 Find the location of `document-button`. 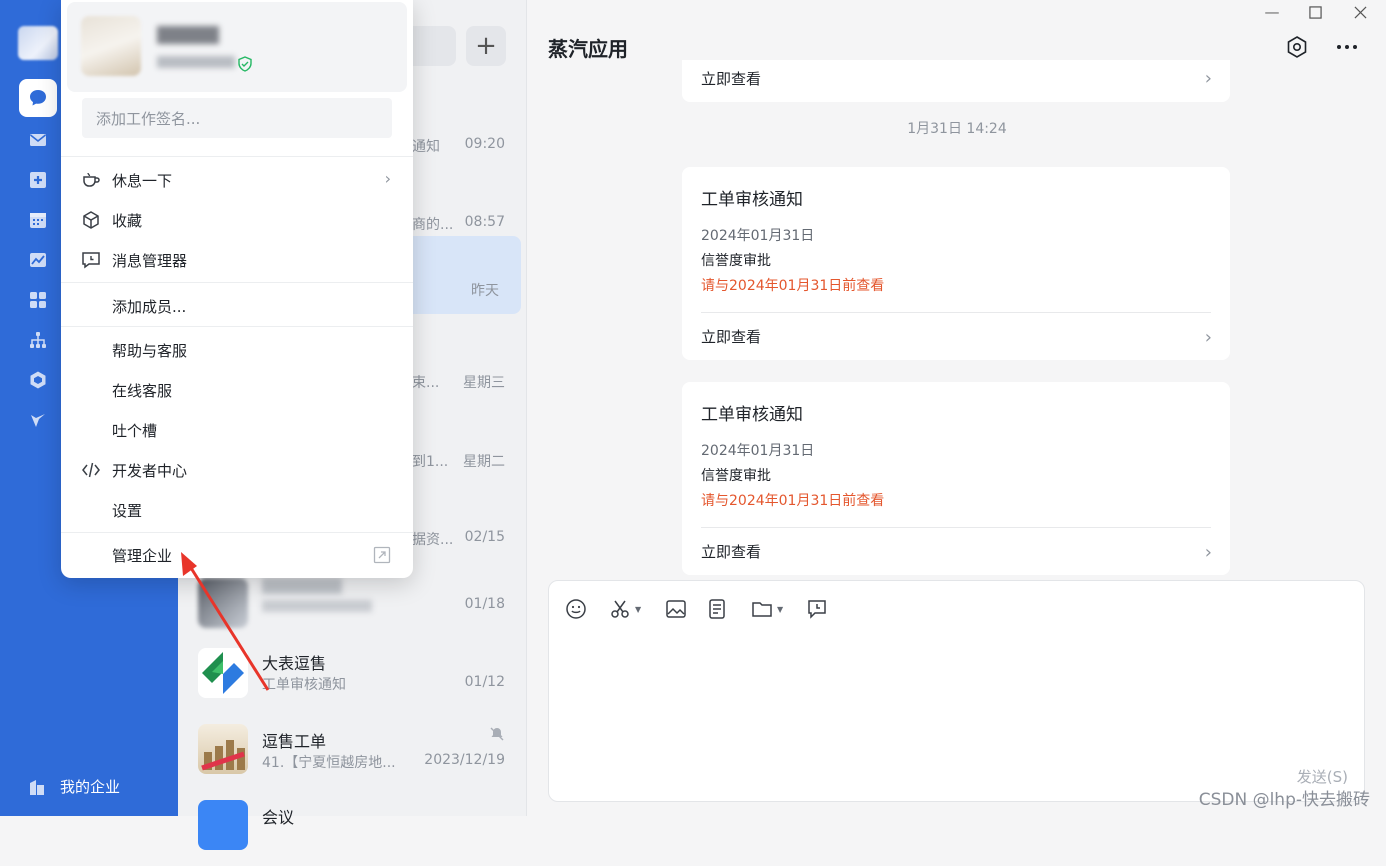

document-button is located at coordinates (717, 609).